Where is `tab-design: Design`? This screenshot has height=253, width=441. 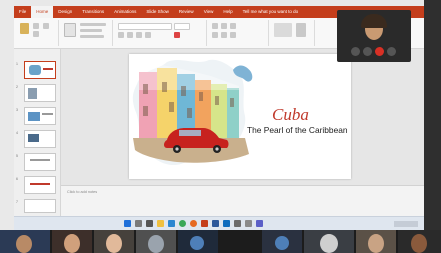
tab-design: Design is located at coordinates (65, 12).